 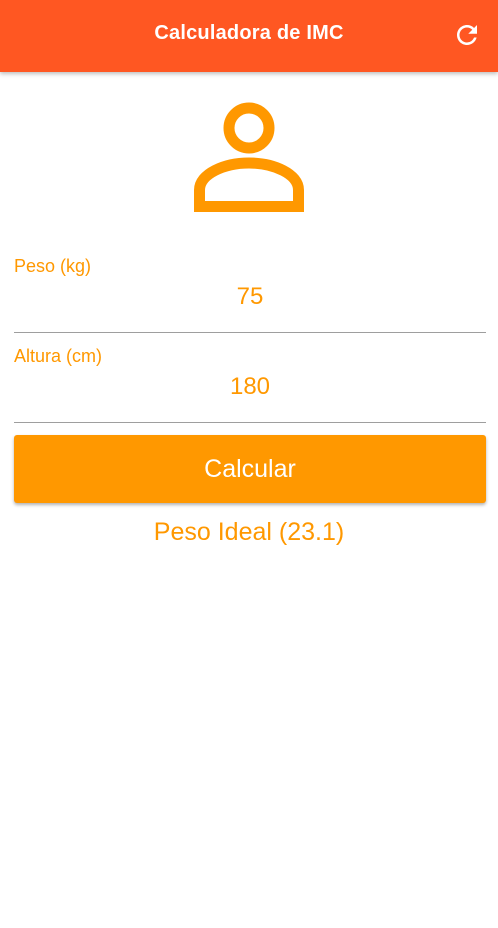 What do you see at coordinates (250, 297) in the screenshot?
I see `weight-input: 75` at bounding box center [250, 297].